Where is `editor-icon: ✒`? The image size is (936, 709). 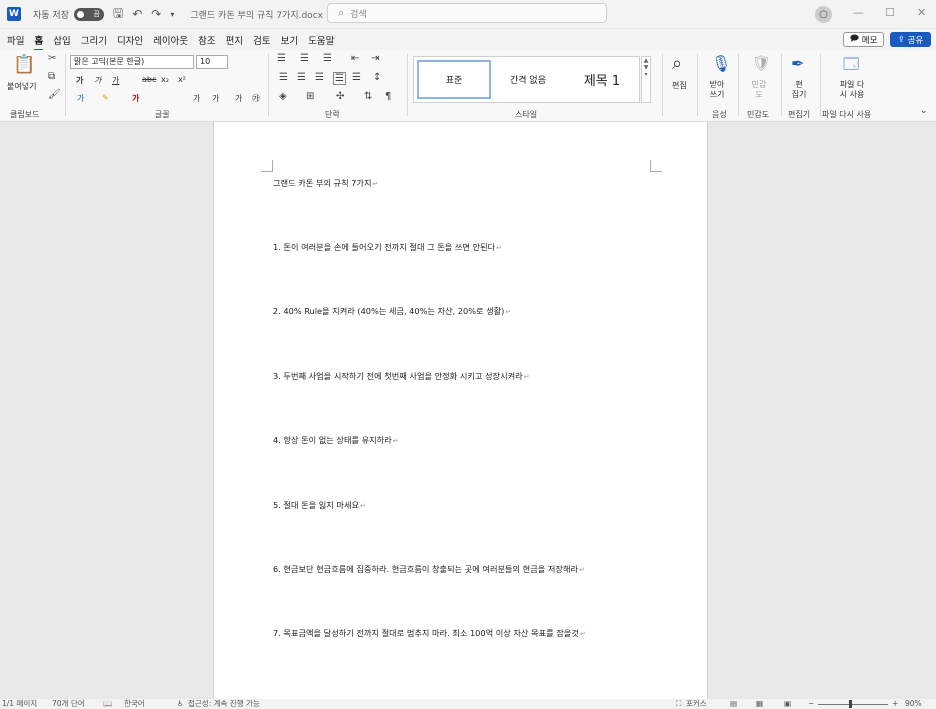
editor-icon: ✒ is located at coordinates (797, 63).